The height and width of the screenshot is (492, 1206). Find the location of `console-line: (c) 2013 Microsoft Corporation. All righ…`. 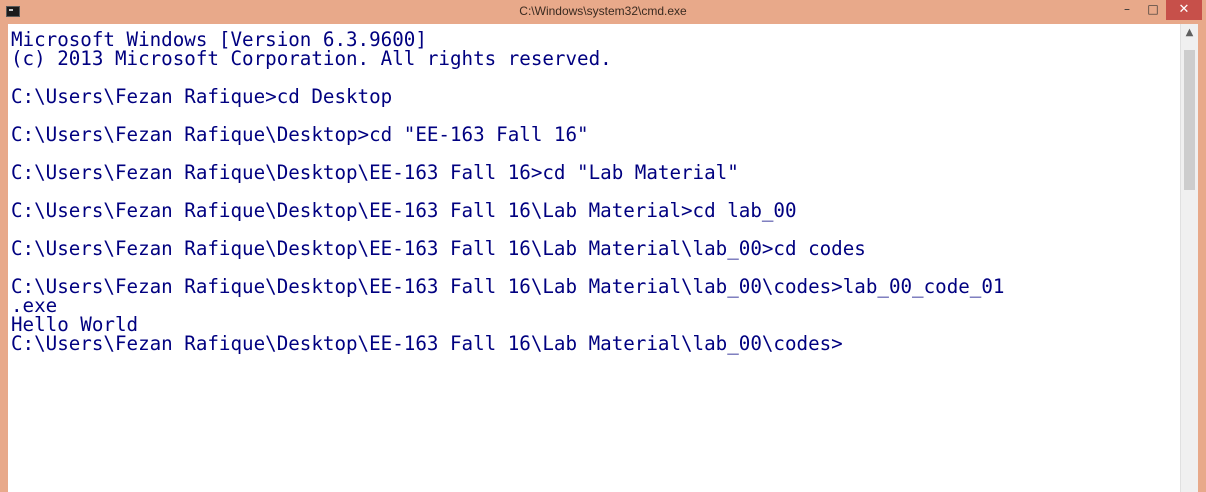

console-line: (c) 2013 Microsoft Corporation. All righ… is located at coordinates (311, 58).